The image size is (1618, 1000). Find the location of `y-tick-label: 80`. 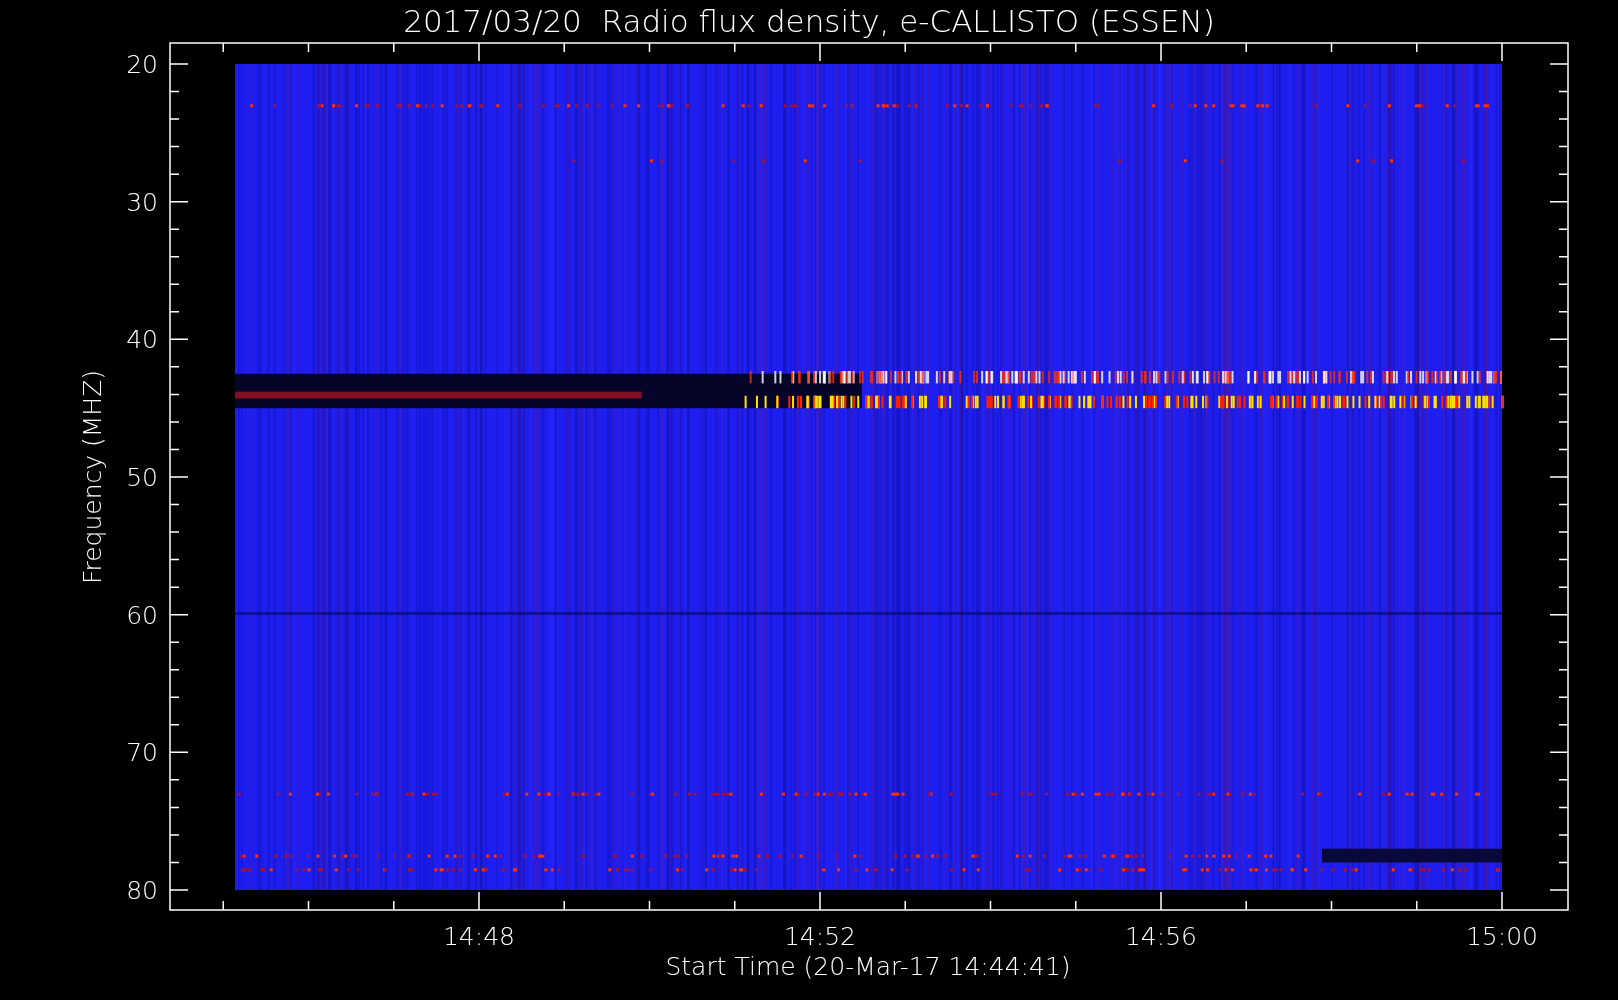

y-tick-label: 80 is located at coordinates (142, 890).